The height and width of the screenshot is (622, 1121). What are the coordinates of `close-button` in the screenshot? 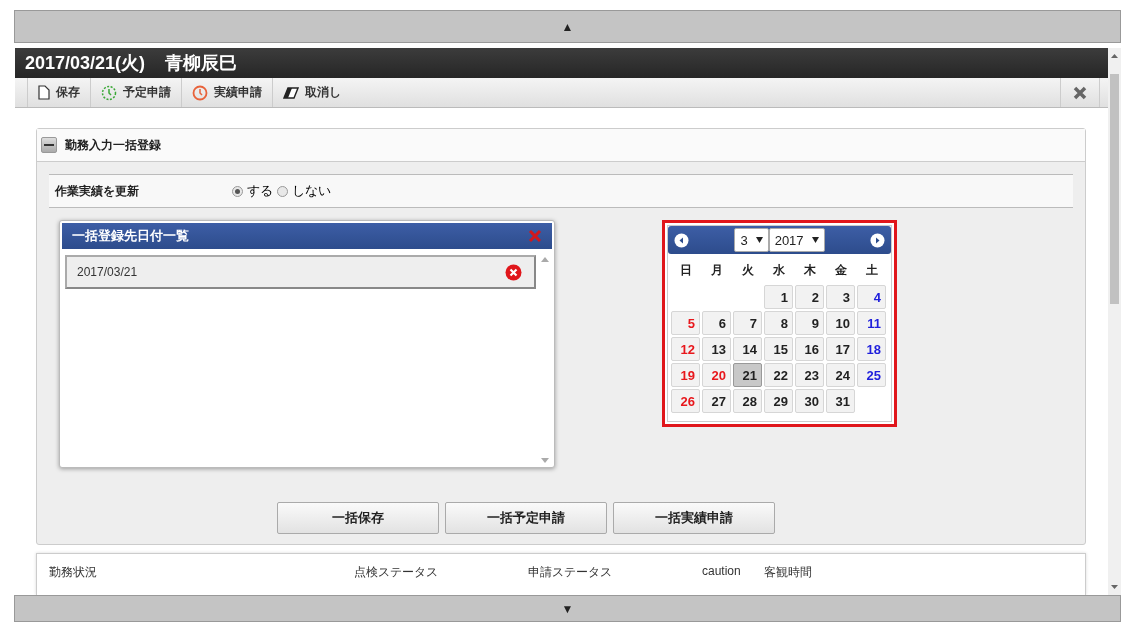 It's located at (1080, 92).